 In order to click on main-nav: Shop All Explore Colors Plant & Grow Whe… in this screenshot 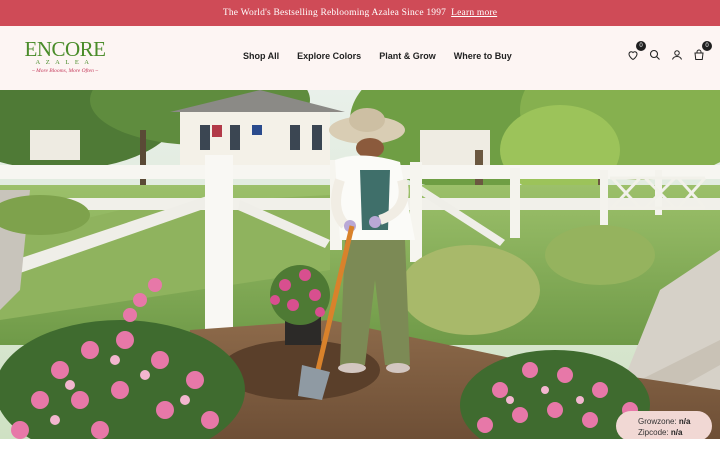, I will do `click(377, 56)`.